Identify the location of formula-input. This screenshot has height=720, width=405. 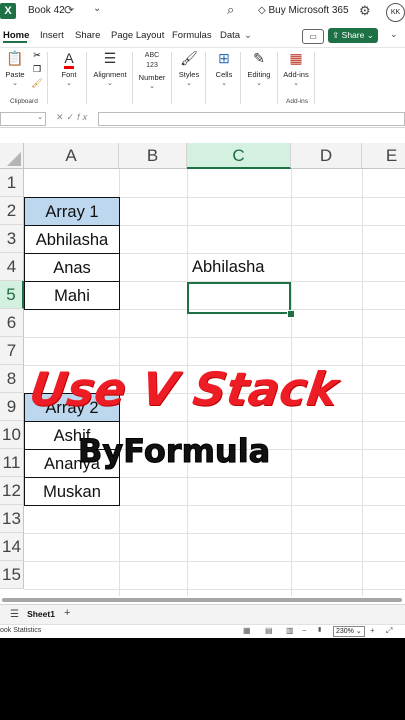
(251, 119).